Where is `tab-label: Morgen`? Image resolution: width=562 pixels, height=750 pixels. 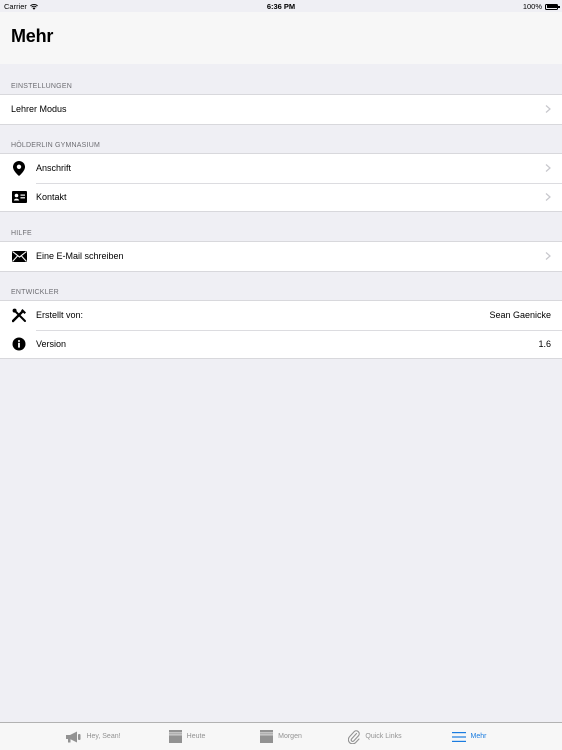 tab-label: Morgen is located at coordinates (290, 736).